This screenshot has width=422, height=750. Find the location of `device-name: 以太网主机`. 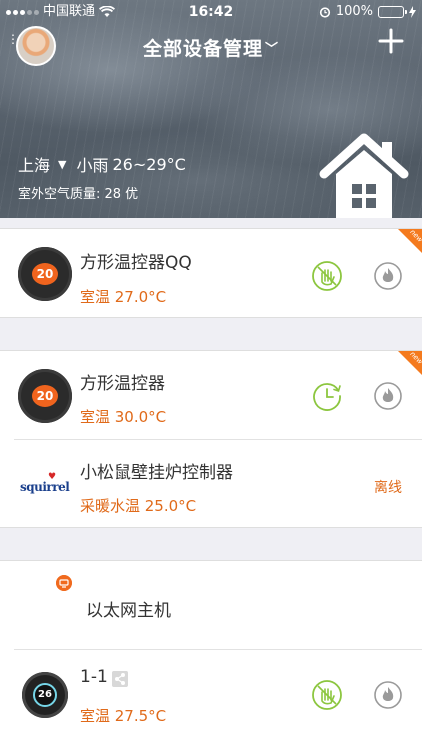

device-name: 以太网主机 is located at coordinates (128, 611).